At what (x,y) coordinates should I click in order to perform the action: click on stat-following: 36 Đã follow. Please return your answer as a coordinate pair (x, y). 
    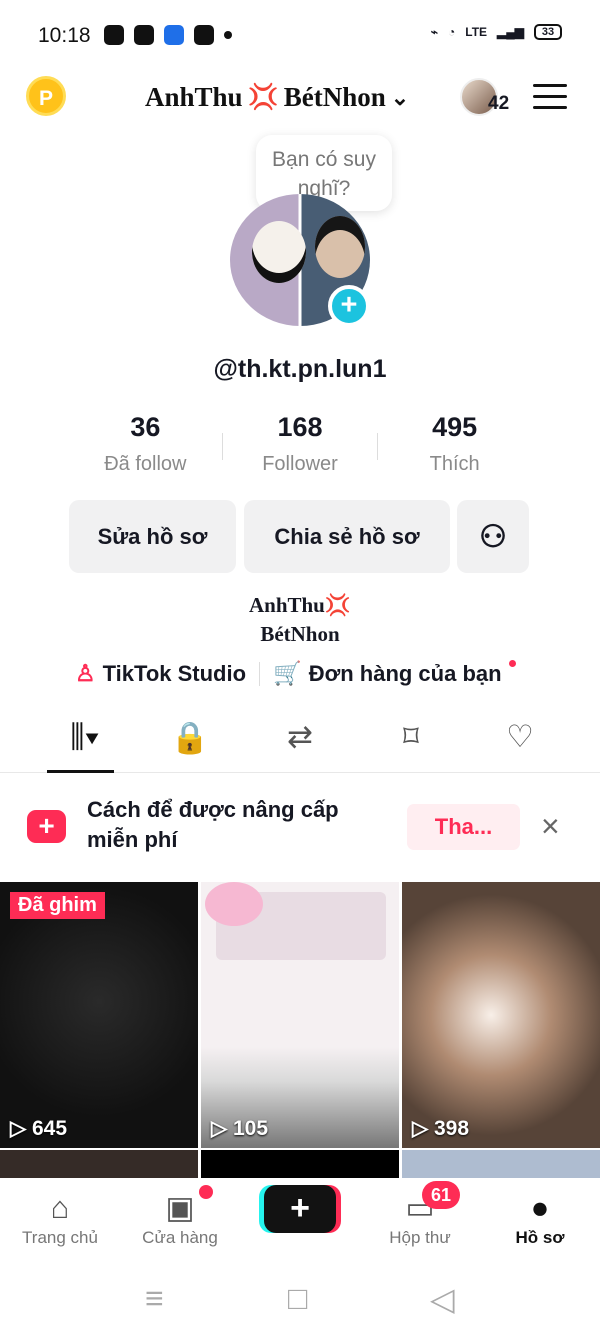
    Looking at the image, I should click on (145, 444).